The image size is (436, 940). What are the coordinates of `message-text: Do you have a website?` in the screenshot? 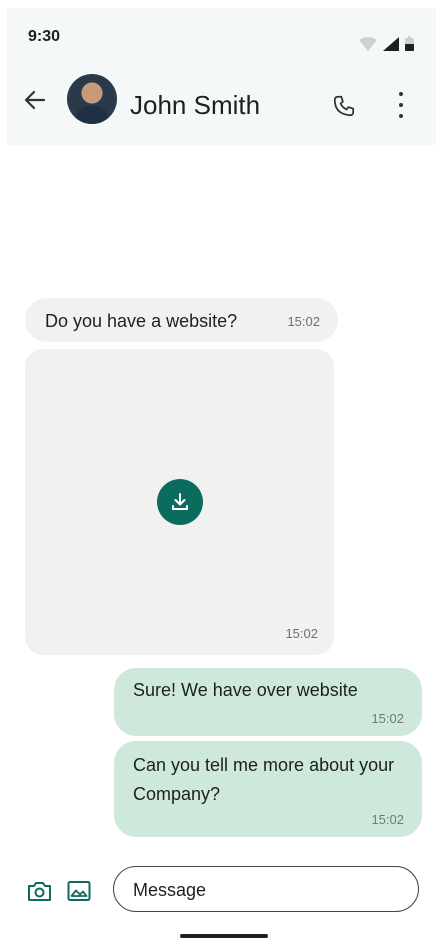 It's located at (141, 321).